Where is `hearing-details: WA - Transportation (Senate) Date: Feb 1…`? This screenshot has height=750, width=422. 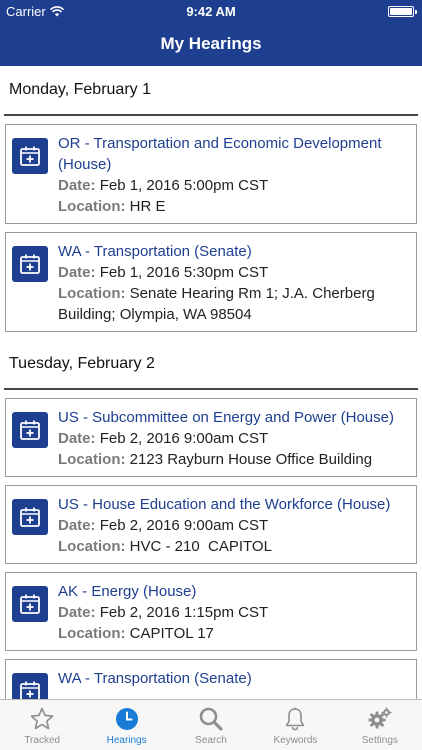
hearing-details: WA - Transportation (Senate) Date: Feb 1… is located at coordinates (234, 283).